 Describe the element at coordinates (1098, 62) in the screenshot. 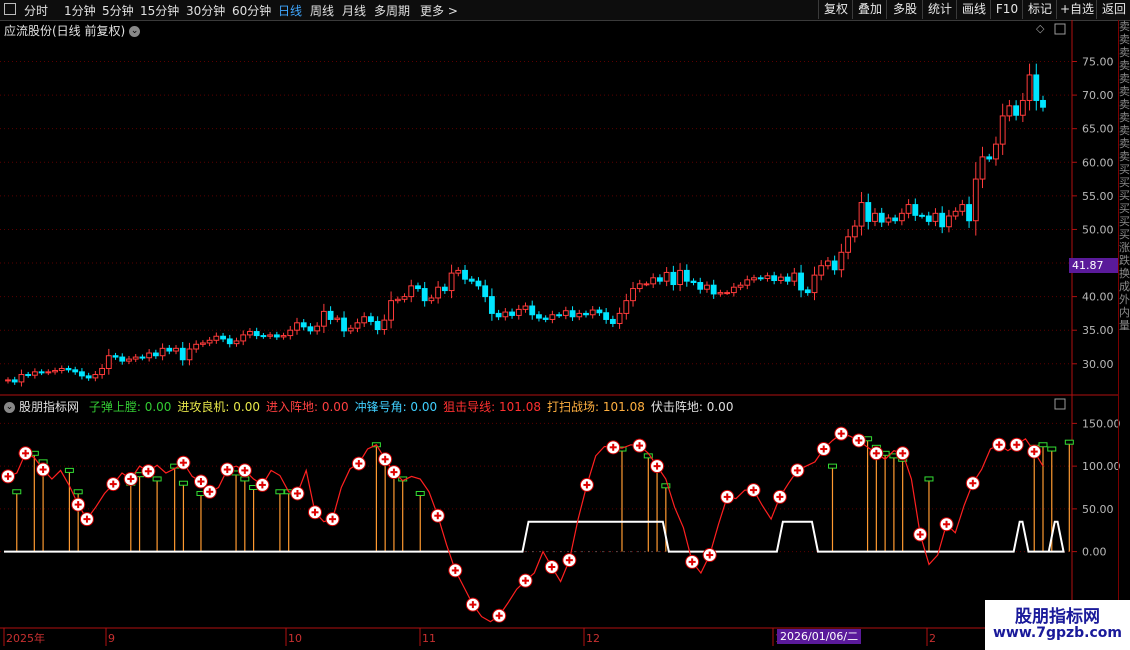

I see `price-tick-label: 75.00` at that location.